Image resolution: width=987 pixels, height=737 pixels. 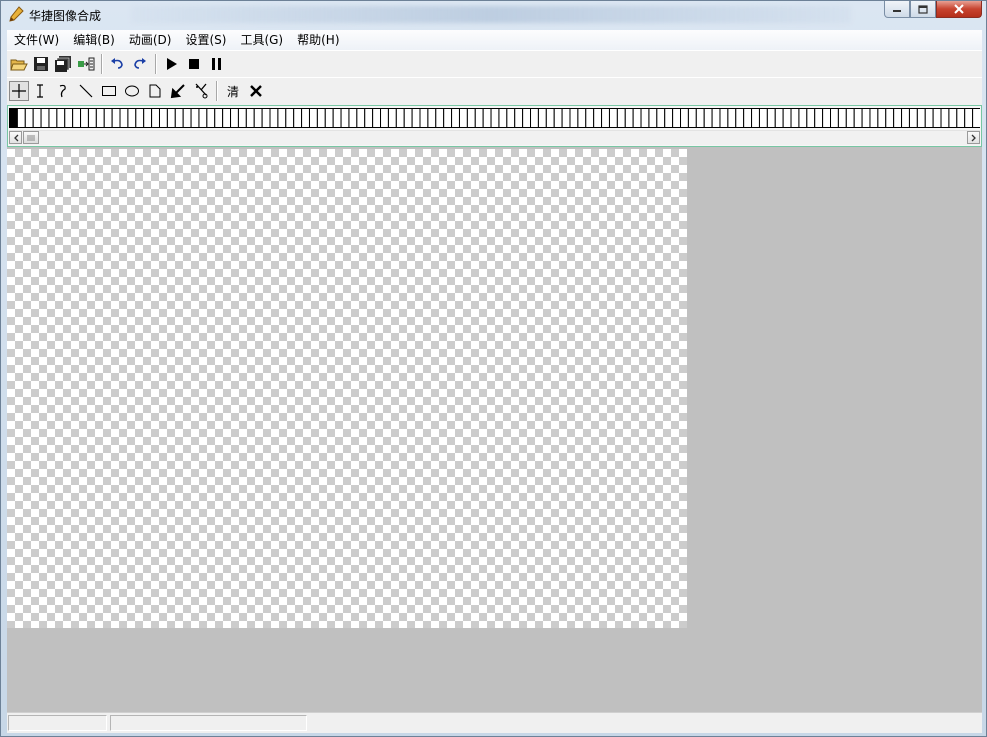 What do you see at coordinates (31, 137) in the screenshot?
I see `scroll-thumb` at bounding box center [31, 137].